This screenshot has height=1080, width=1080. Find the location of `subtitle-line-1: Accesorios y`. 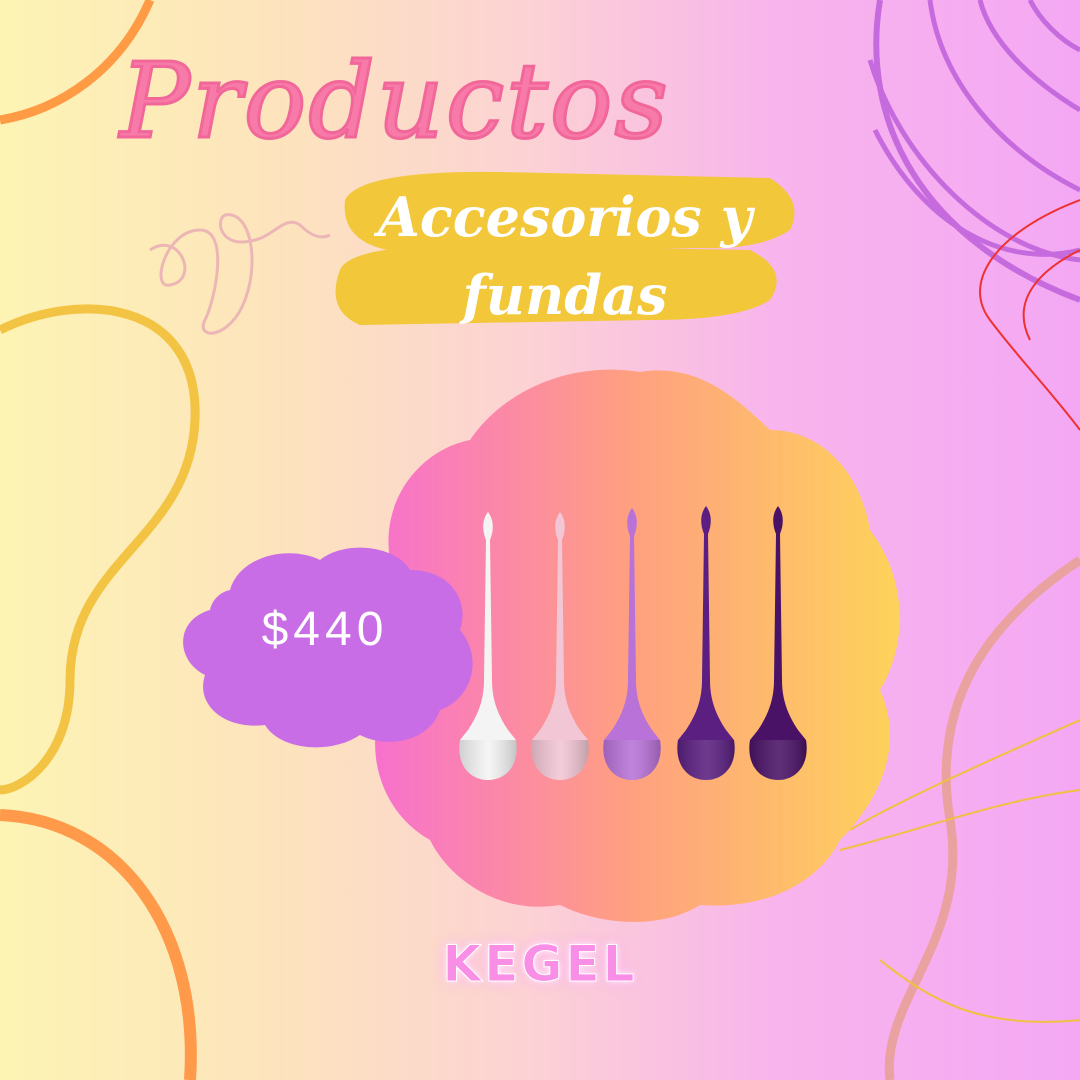

subtitle-line-1: Accesorios y is located at coordinates (565, 217).